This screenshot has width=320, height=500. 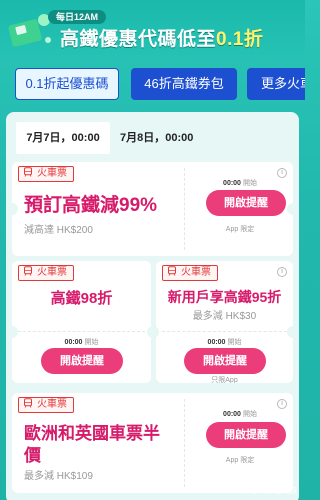 What do you see at coordinates (81, 298) in the screenshot?
I see `coupon-title: 高鐵98折` at bounding box center [81, 298].